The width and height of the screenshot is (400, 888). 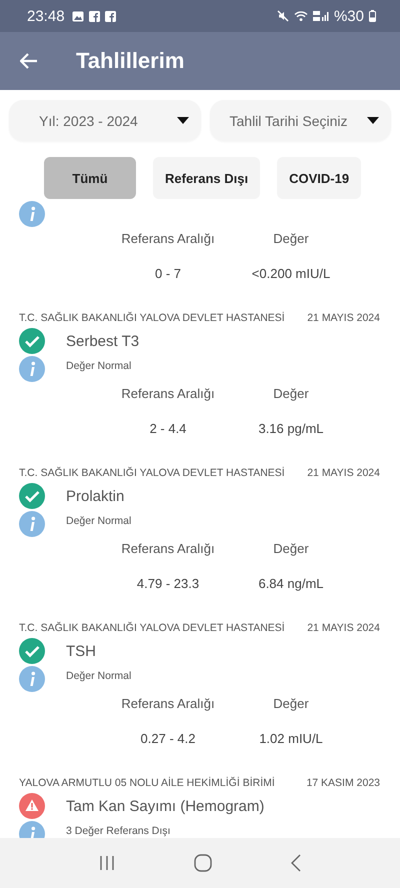 What do you see at coordinates (291, 273) in the screenshot?
I see `result-value: <0.200 mIU/L` at bounding box center [291, 273].